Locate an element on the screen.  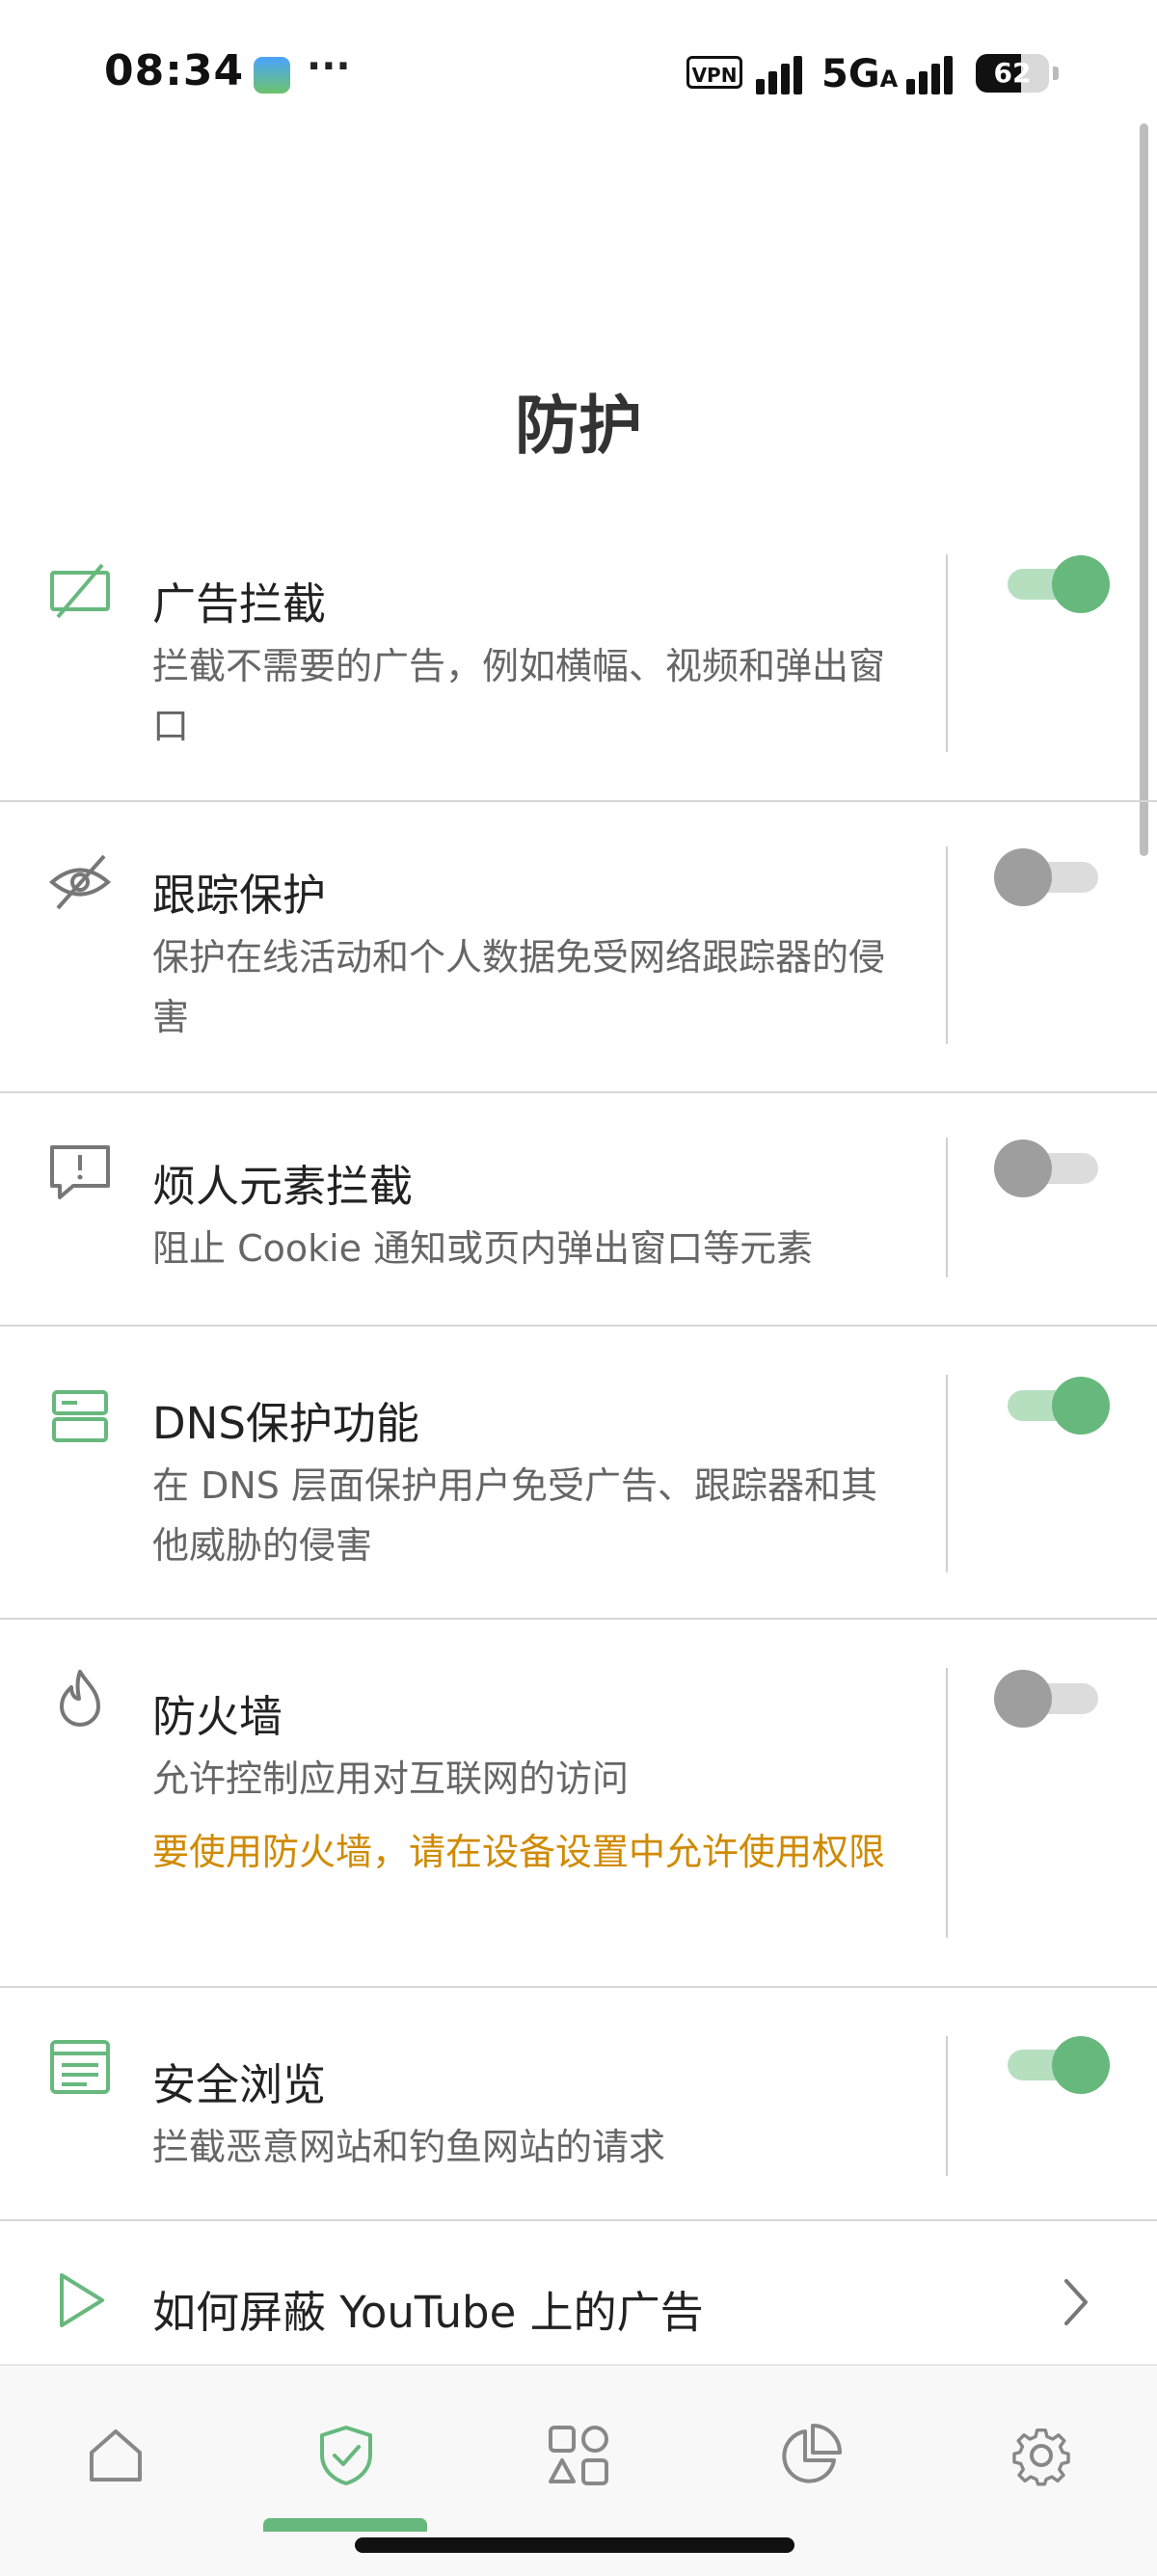
chevron-right-icon is located at coordinates (1076, 2302).